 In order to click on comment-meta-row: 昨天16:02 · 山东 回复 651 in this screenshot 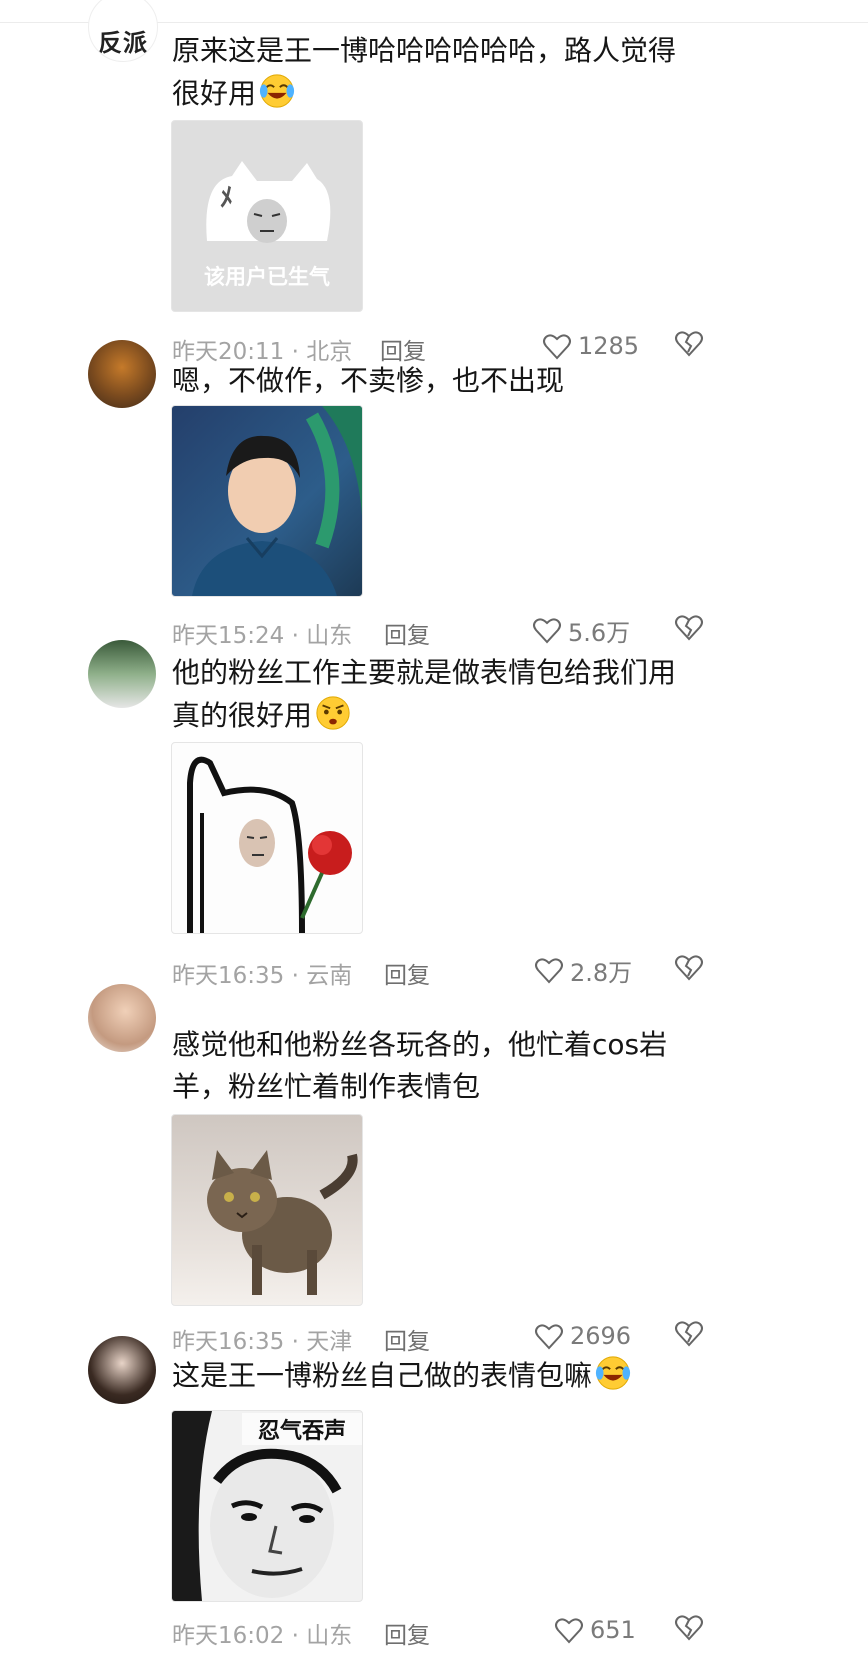, I will do `click(442, 1631)`.